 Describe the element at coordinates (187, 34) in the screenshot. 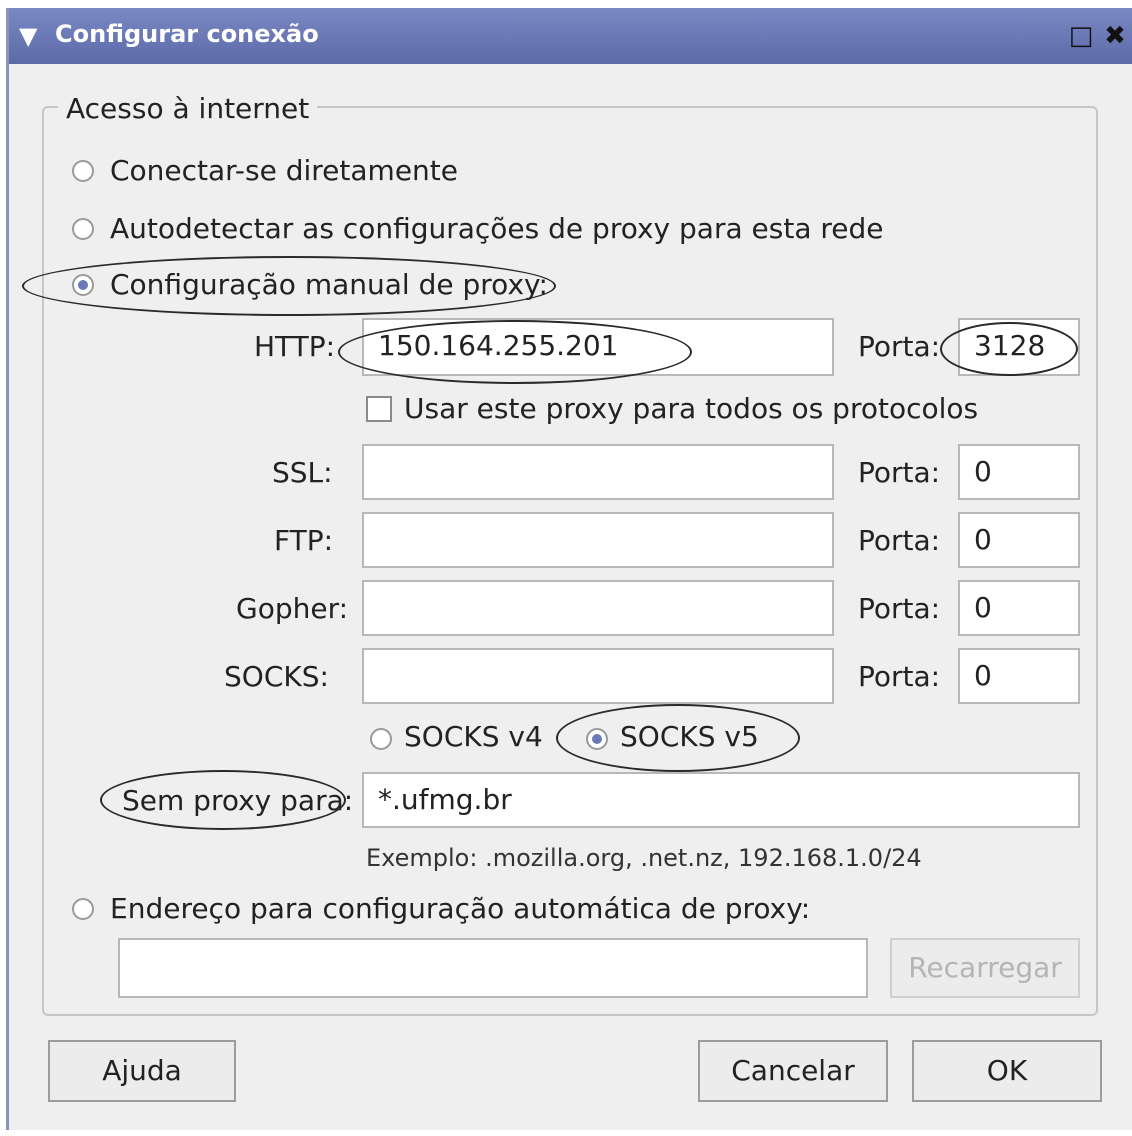

I see `window-title: Configurar conexão` at that location.